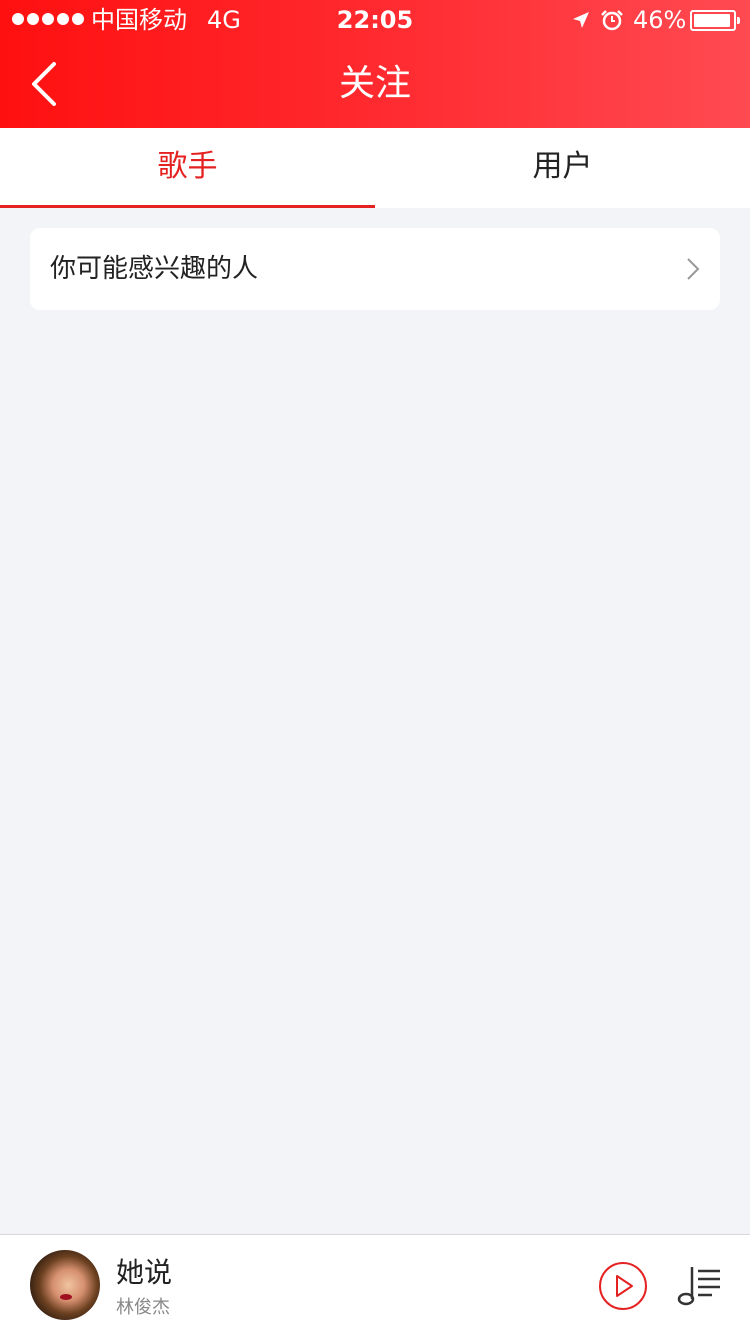 The image size is (750, 1334). I want to click on tab-singers: 歌手, so click(187, 168).